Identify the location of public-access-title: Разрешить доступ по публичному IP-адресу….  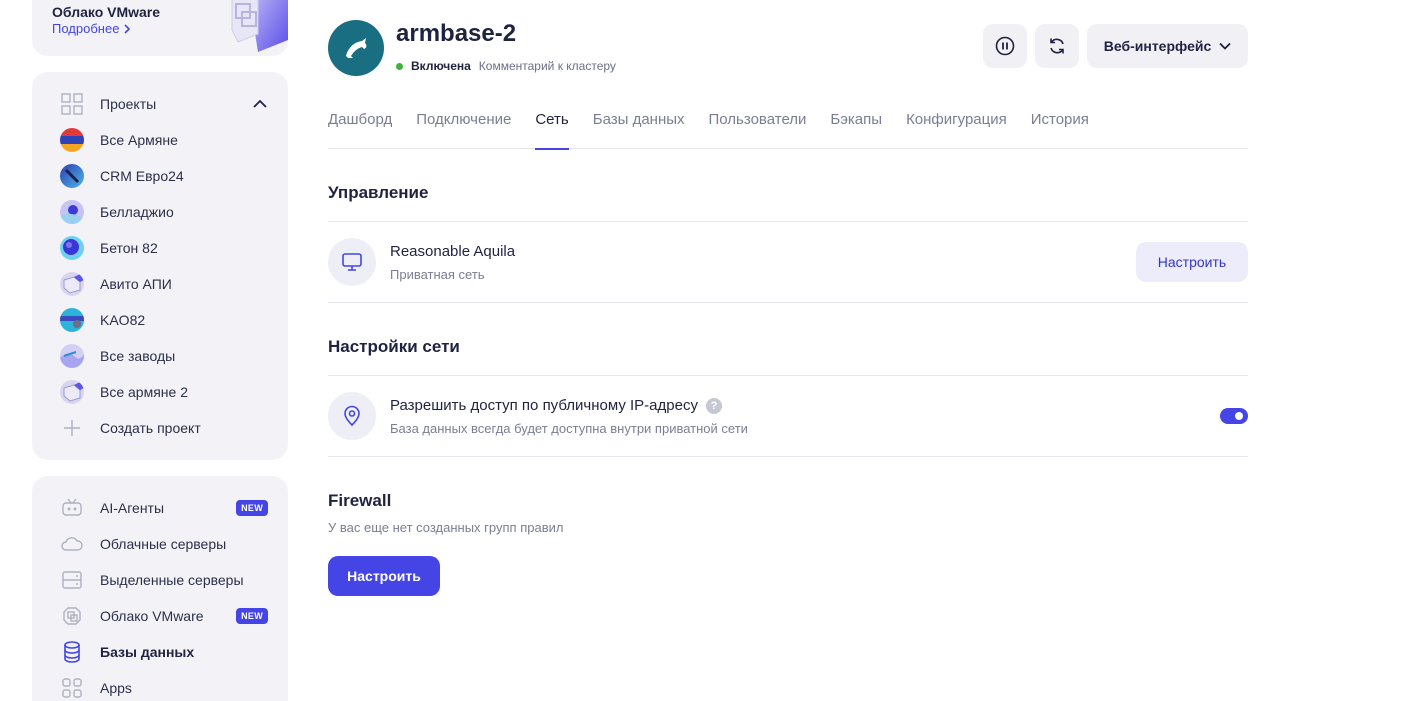
(556, 405).